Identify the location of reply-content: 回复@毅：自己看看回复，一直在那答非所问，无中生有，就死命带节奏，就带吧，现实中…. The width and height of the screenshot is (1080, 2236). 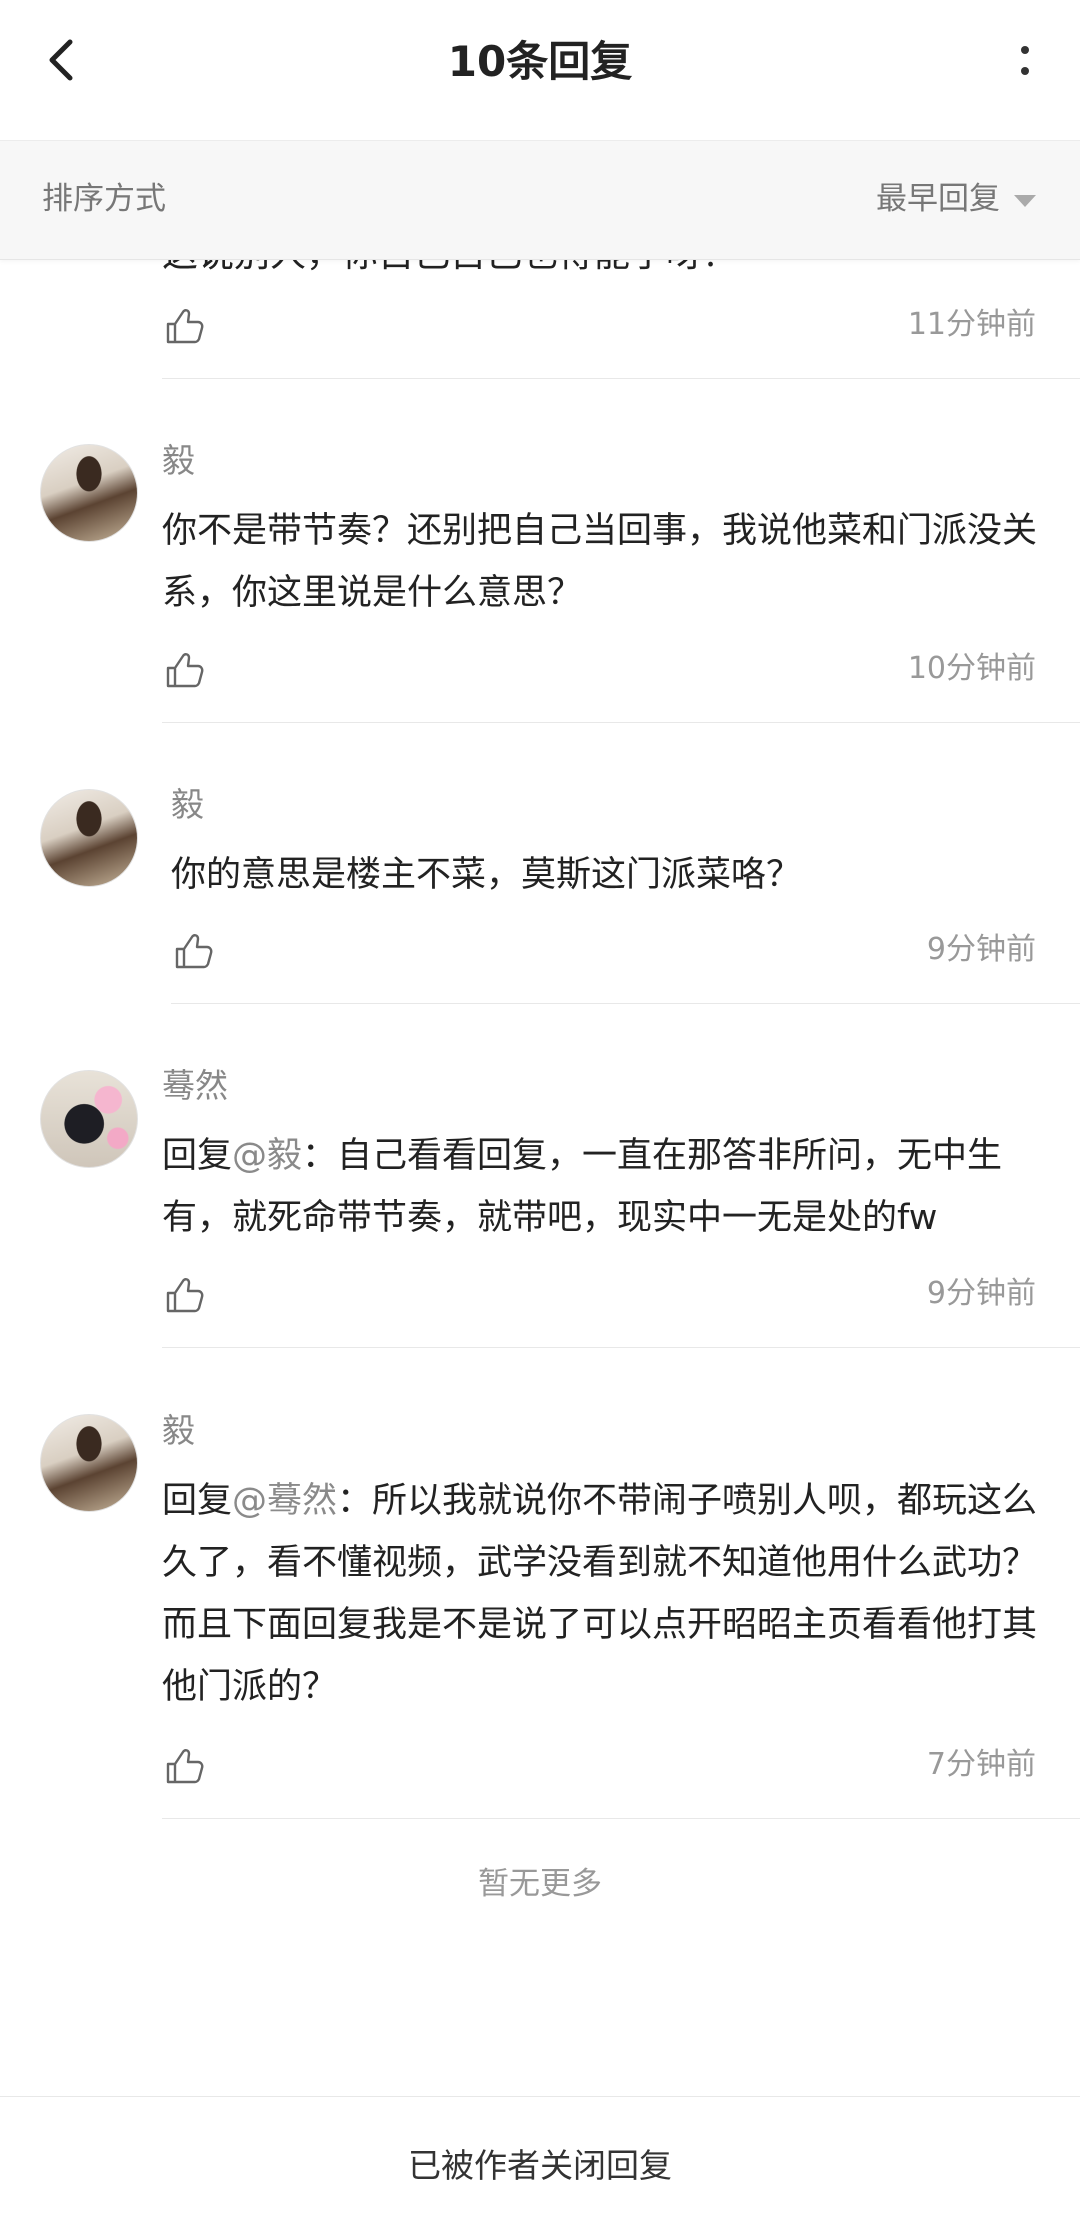
(602, 1187).